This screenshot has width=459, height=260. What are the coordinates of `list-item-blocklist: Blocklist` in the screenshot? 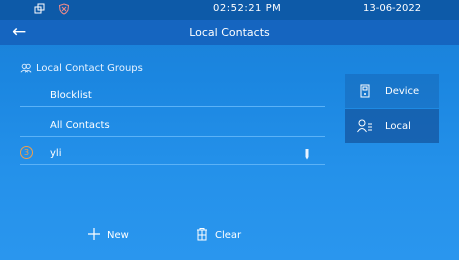 It's located at (172, 95).